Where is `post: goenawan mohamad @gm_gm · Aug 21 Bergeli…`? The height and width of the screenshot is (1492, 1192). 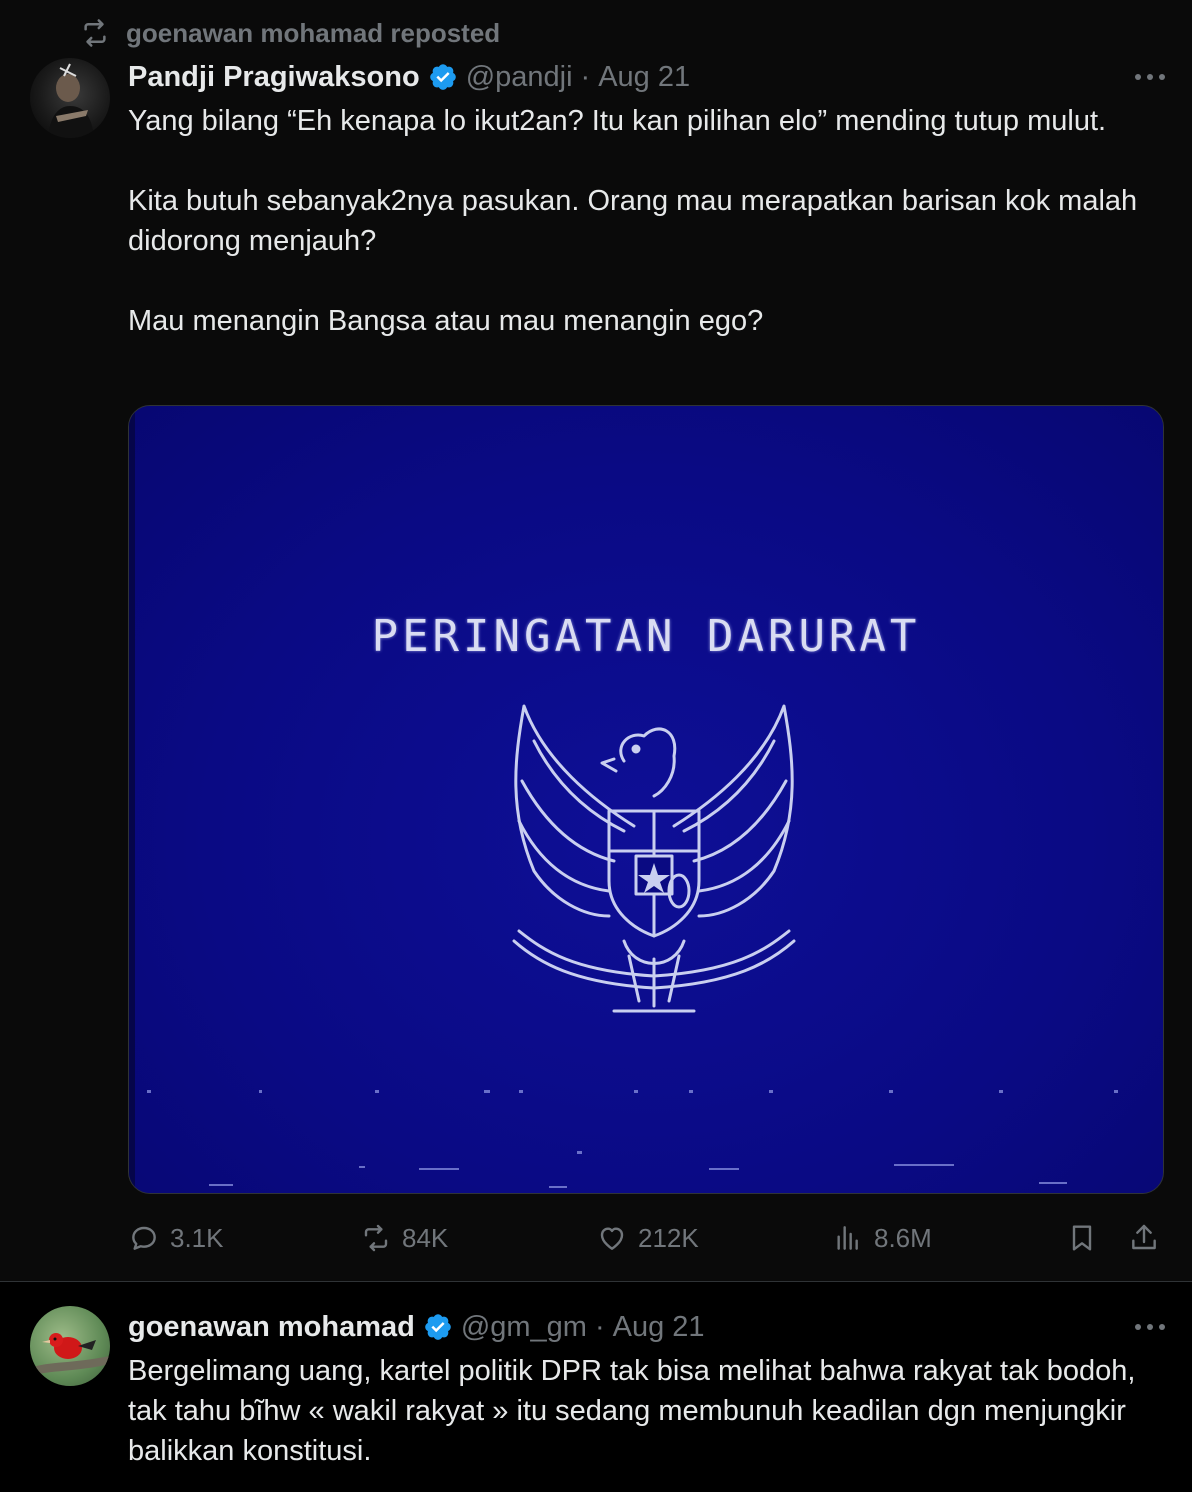
post: goenawan mohamad @gm_gm · Aug 21 Bergeli… is located at coordinates (596, 1387).